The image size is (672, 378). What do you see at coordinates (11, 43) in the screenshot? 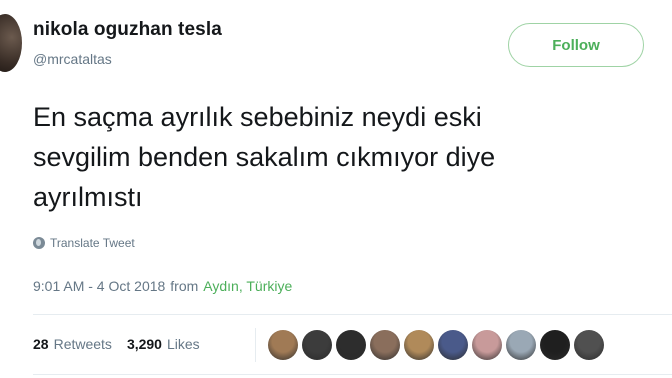
I see `author-avatar` at bounding box center [11, 43].